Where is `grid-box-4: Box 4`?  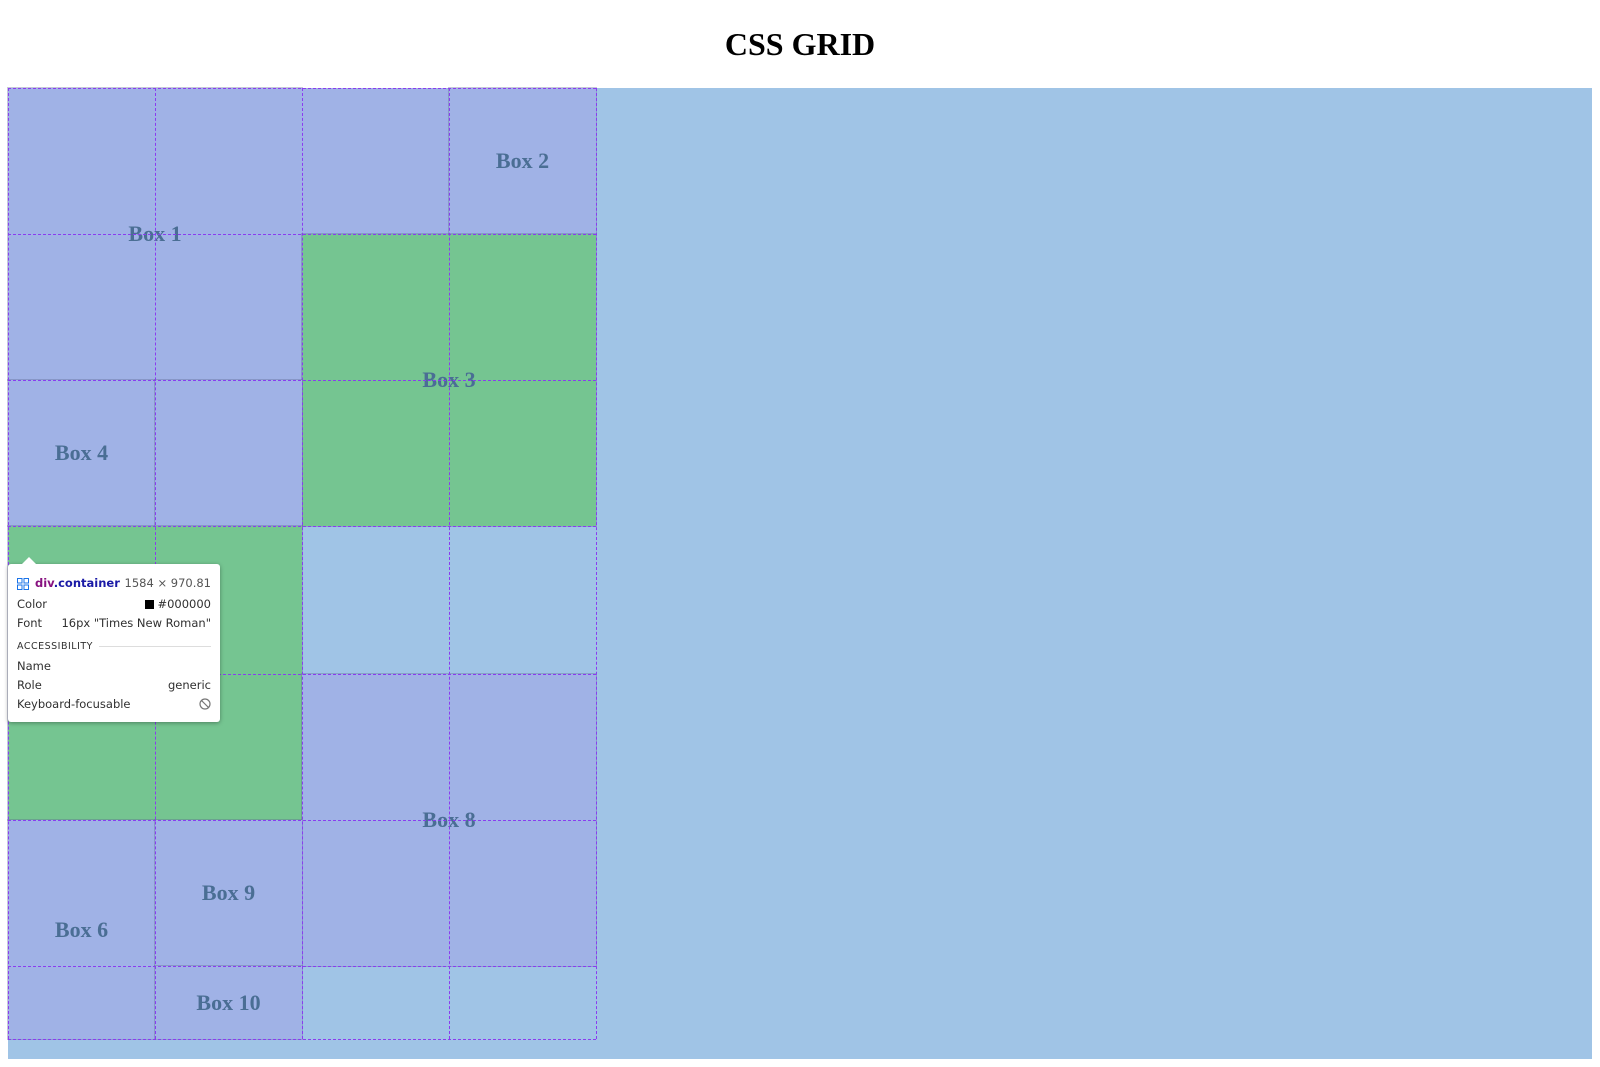 grid-box-4: Box 4 is located at coordinates (81, 453).